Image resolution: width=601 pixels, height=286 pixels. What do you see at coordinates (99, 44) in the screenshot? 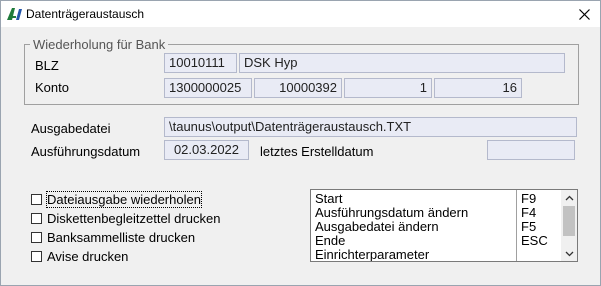
I see `groupbox-legend: Wiederholung für Bank` at bounding box center [99, 44].